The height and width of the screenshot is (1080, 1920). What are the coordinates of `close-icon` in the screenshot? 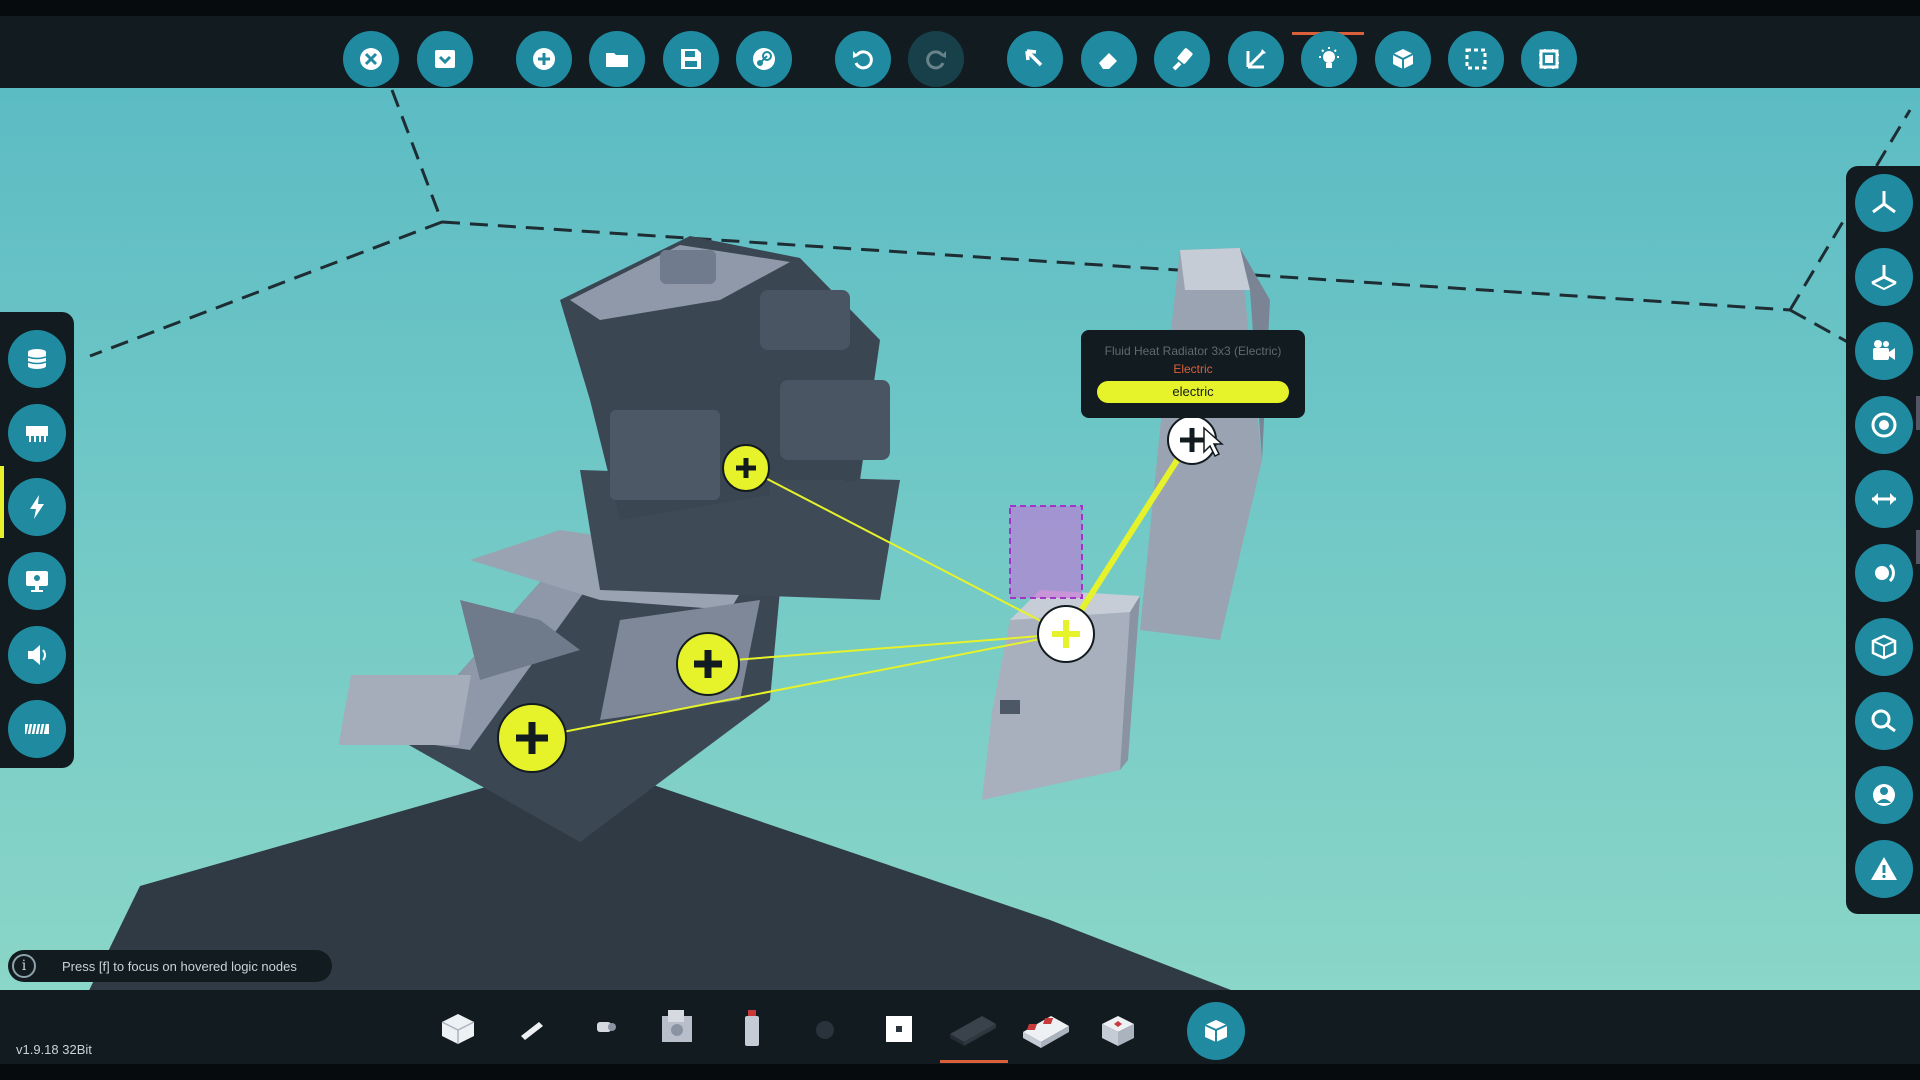 It's located at (371, 59).